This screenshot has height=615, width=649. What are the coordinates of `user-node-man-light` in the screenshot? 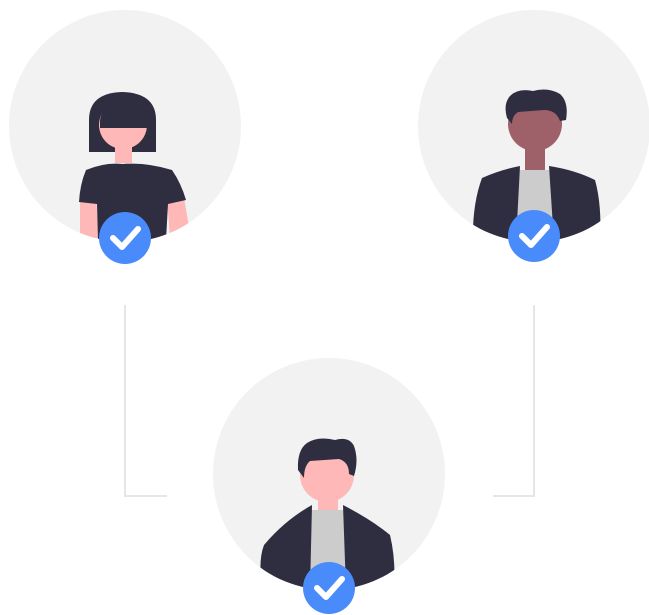 It's located at (329, 486).